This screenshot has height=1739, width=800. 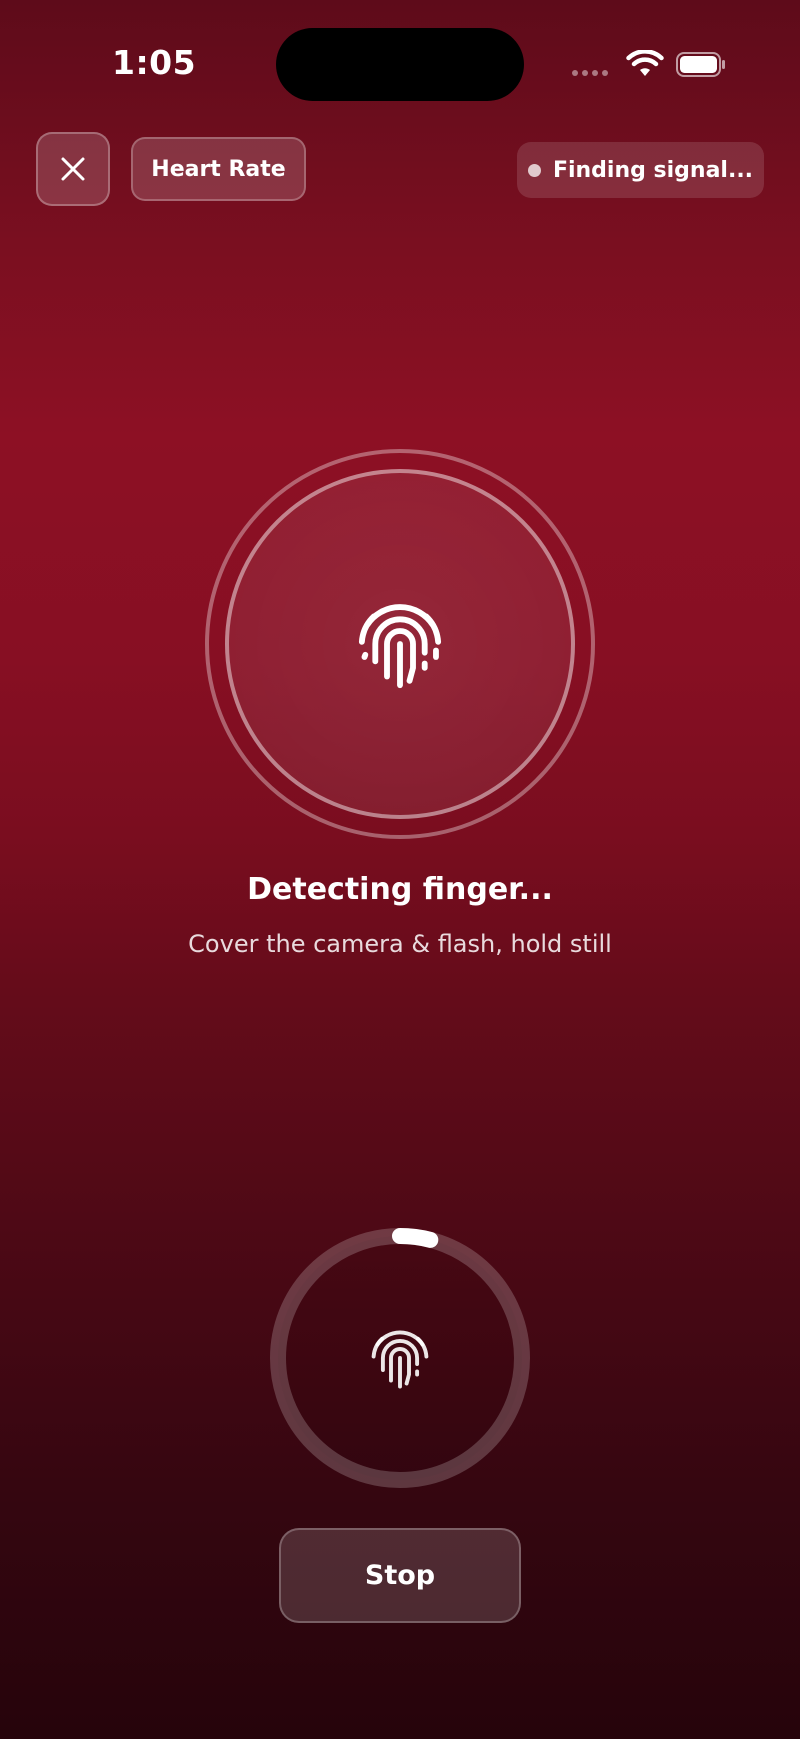 I want to click on fingerprint-small-icon, so click(x=400, y=1359).